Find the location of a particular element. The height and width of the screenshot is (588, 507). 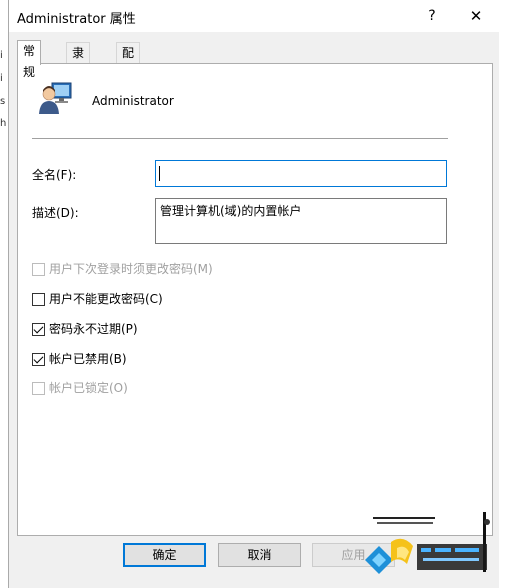

title-bar: Administrator 属性 ? ✕ is located at coordinates (254, 16).